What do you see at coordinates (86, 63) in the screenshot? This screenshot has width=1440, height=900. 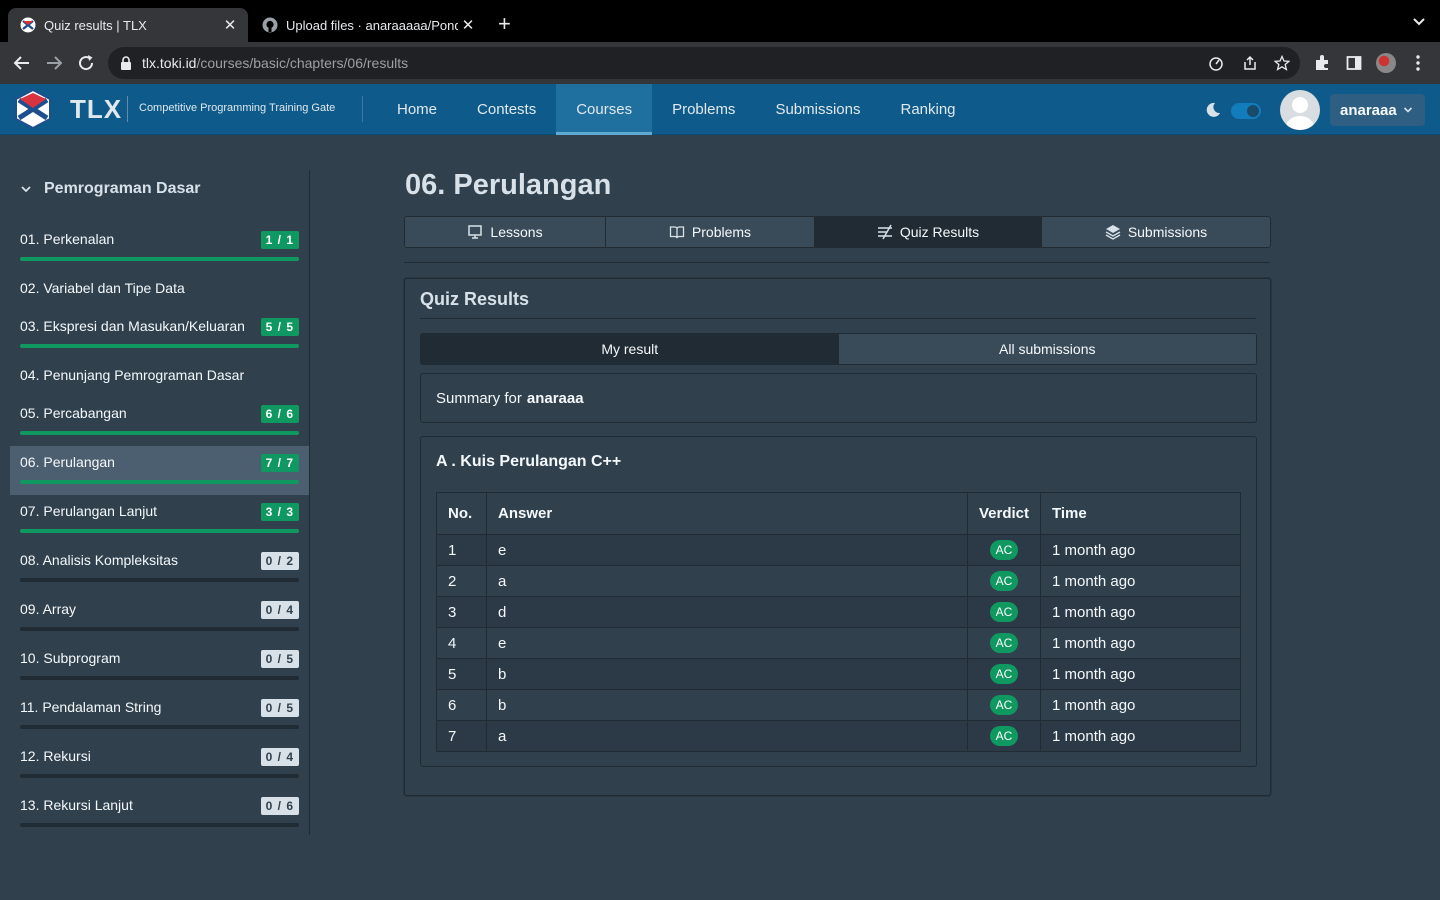 I see `reload-icon` at bounding box center [86, 63].